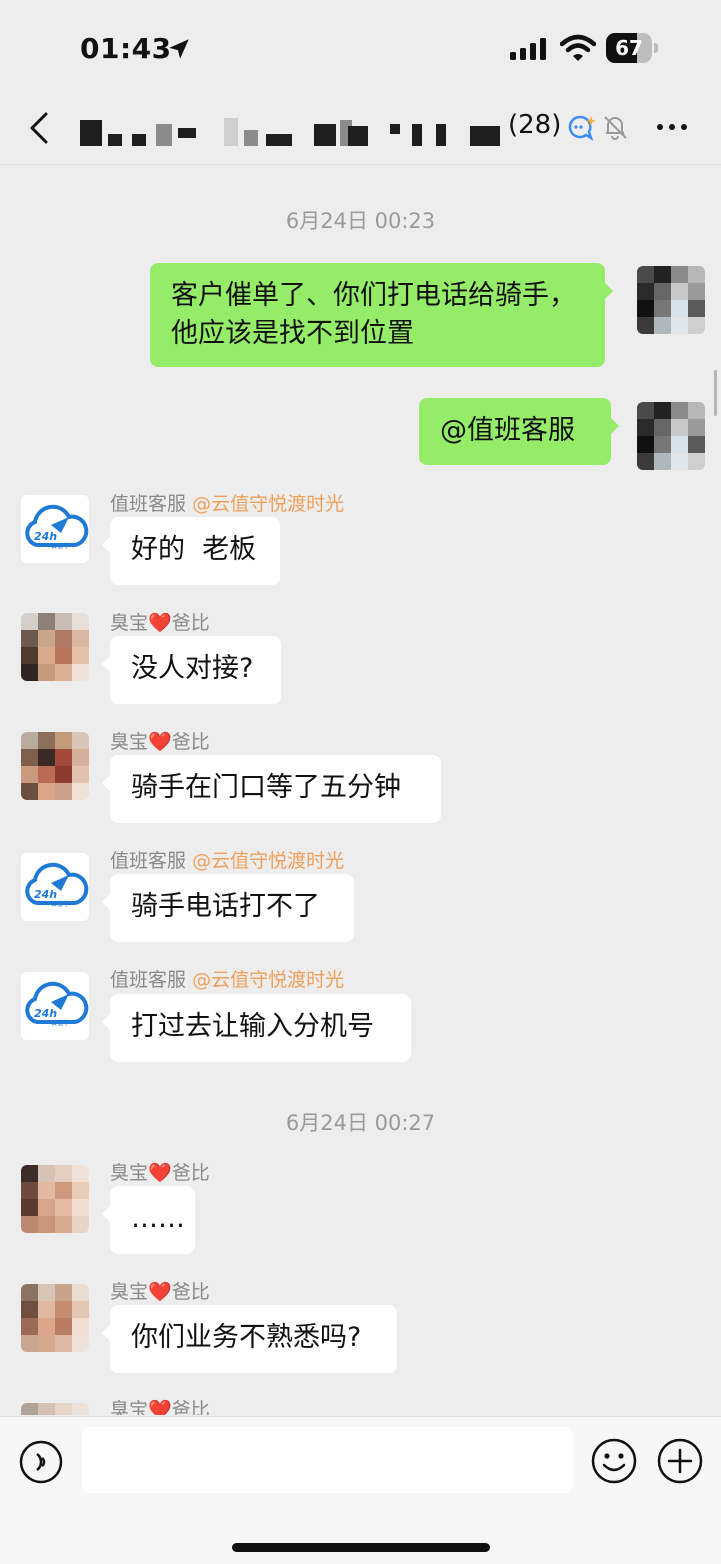 This screenshot has width=721, height=1564. Describe the element at coordinates (528, 49) in the screenshot. I see `cellular-signal-icon` at that location.